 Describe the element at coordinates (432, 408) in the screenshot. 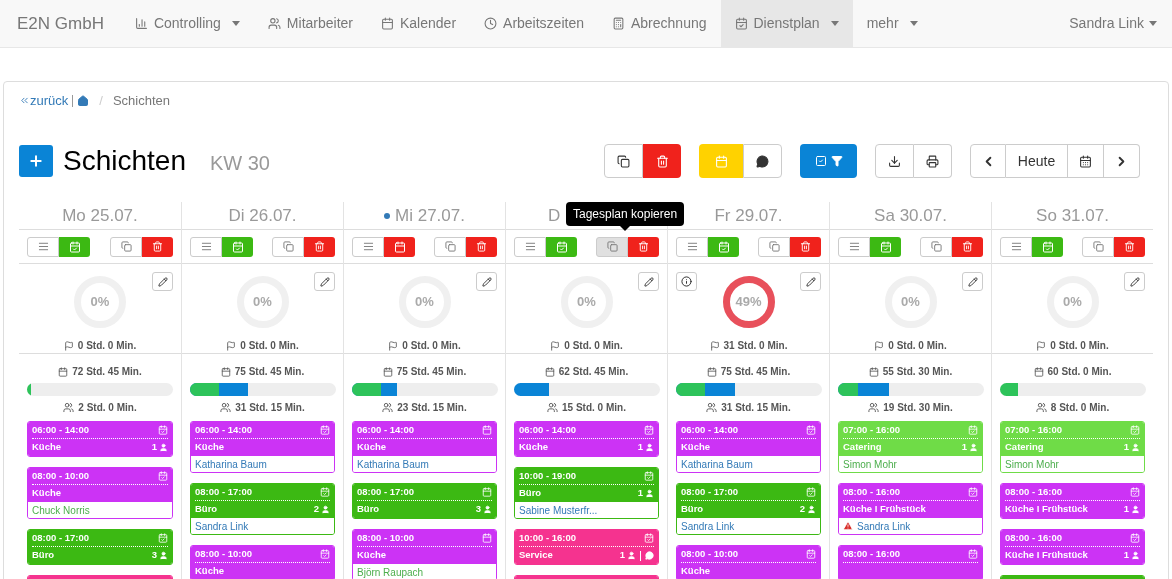

I see `staffed-hours: 23 Std. 15 Min.` at that location.